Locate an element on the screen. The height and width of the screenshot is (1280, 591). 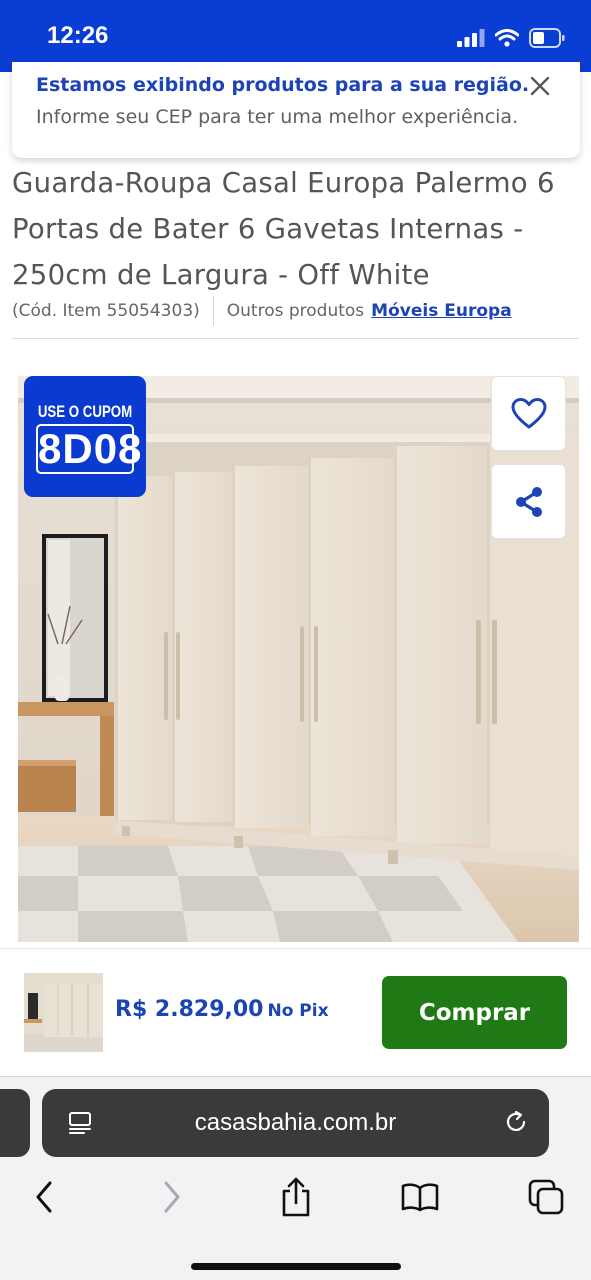
tabs-icon is located at coordinates (546, 1197).